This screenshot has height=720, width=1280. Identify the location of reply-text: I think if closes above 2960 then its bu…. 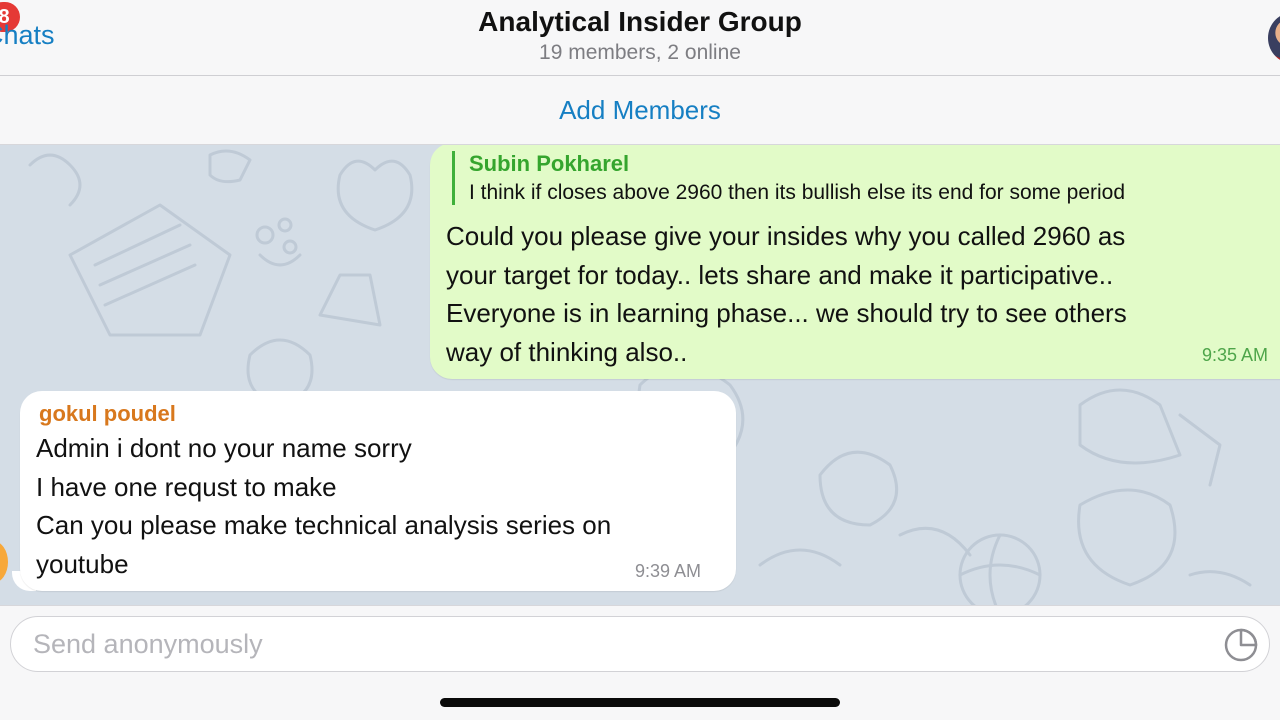
(797, 192).